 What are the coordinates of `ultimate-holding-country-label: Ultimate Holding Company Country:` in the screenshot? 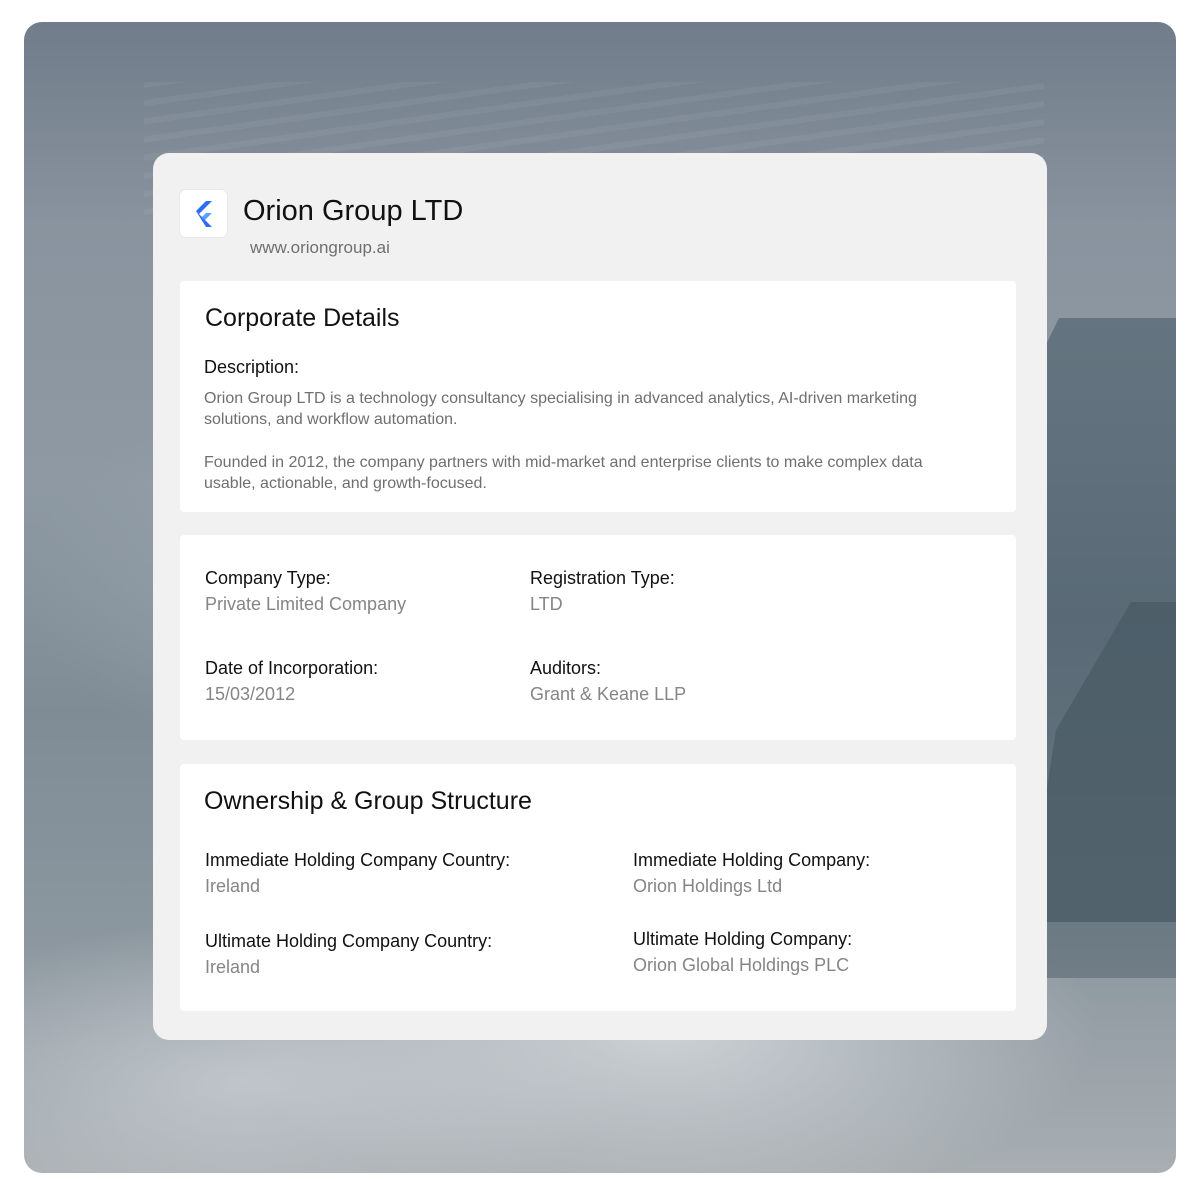 It's located at (349, 941).